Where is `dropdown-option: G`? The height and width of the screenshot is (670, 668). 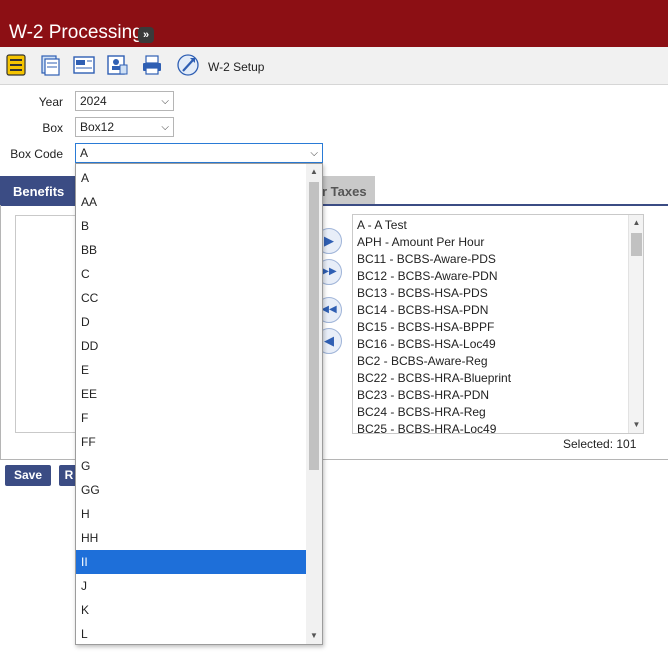
dropdown-option: G is located at coordinates (191, 466).